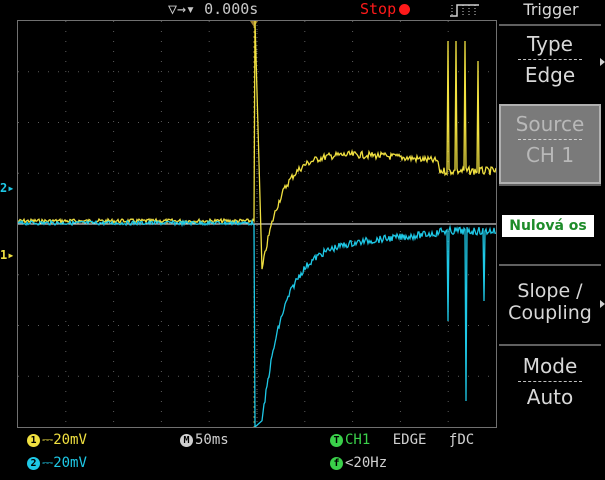  I want to click on ch1-ground-marker: 1▸, so click(7, 255).